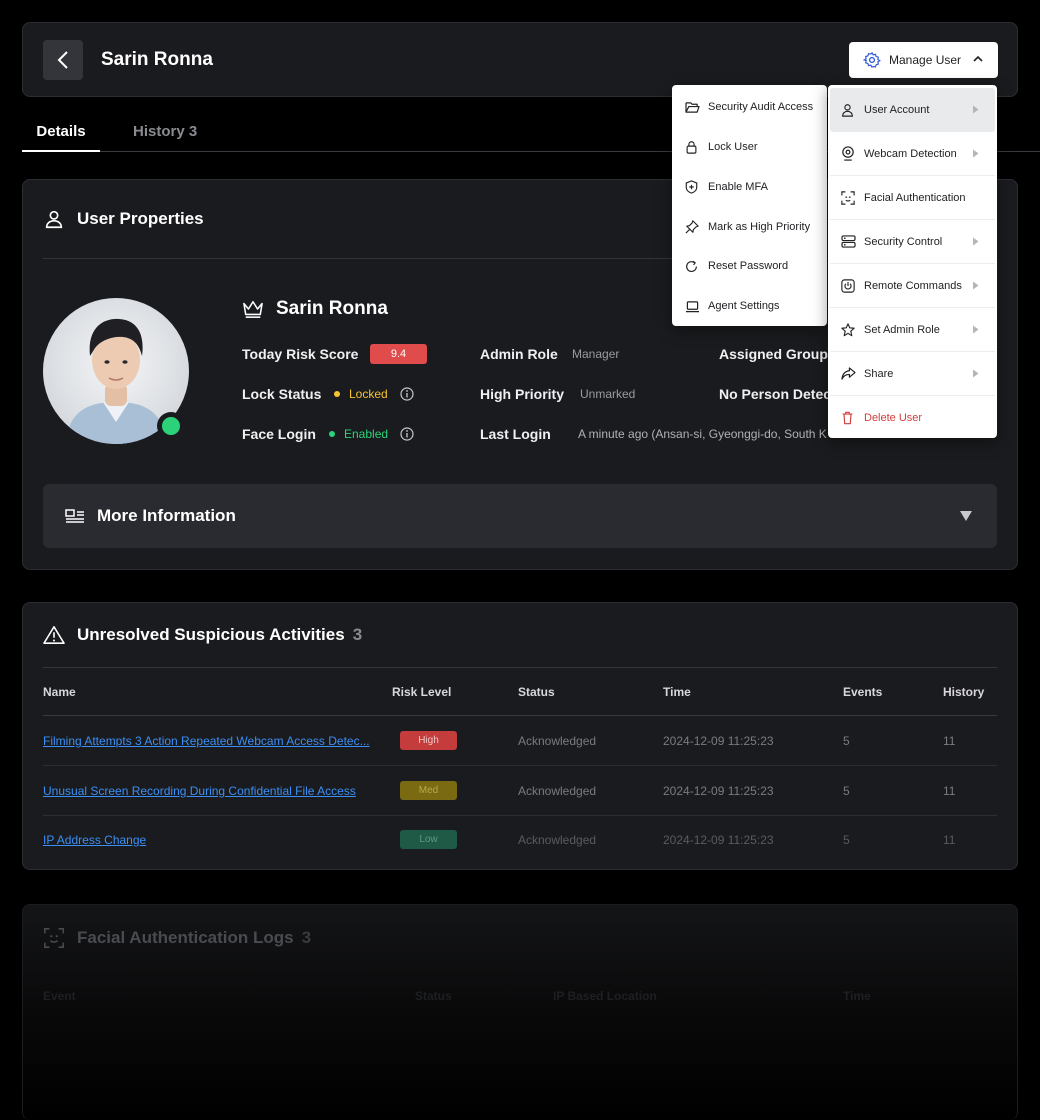 This screenshot has width=1040, height=1120. I want to click on suspicious-activities-heading: Unresolved Suspicious Activities 3, so click(202, 635).